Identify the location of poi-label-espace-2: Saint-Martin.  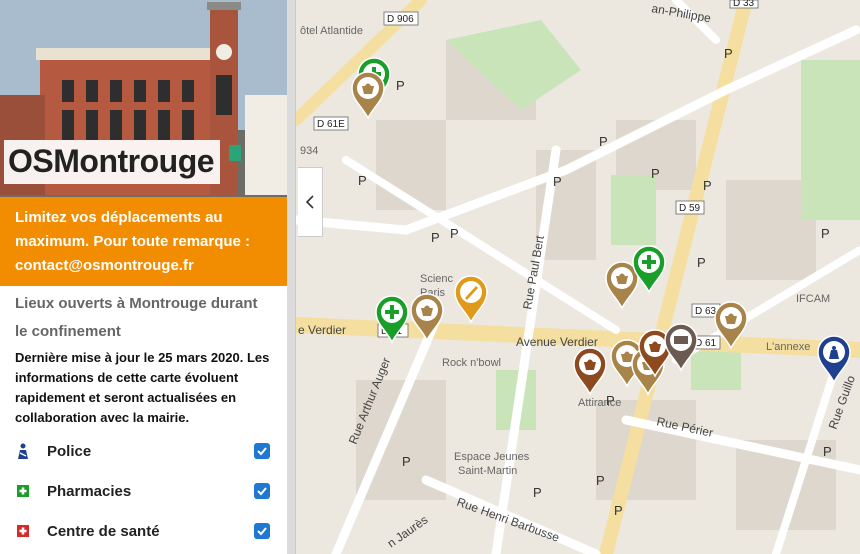
(487, 471).